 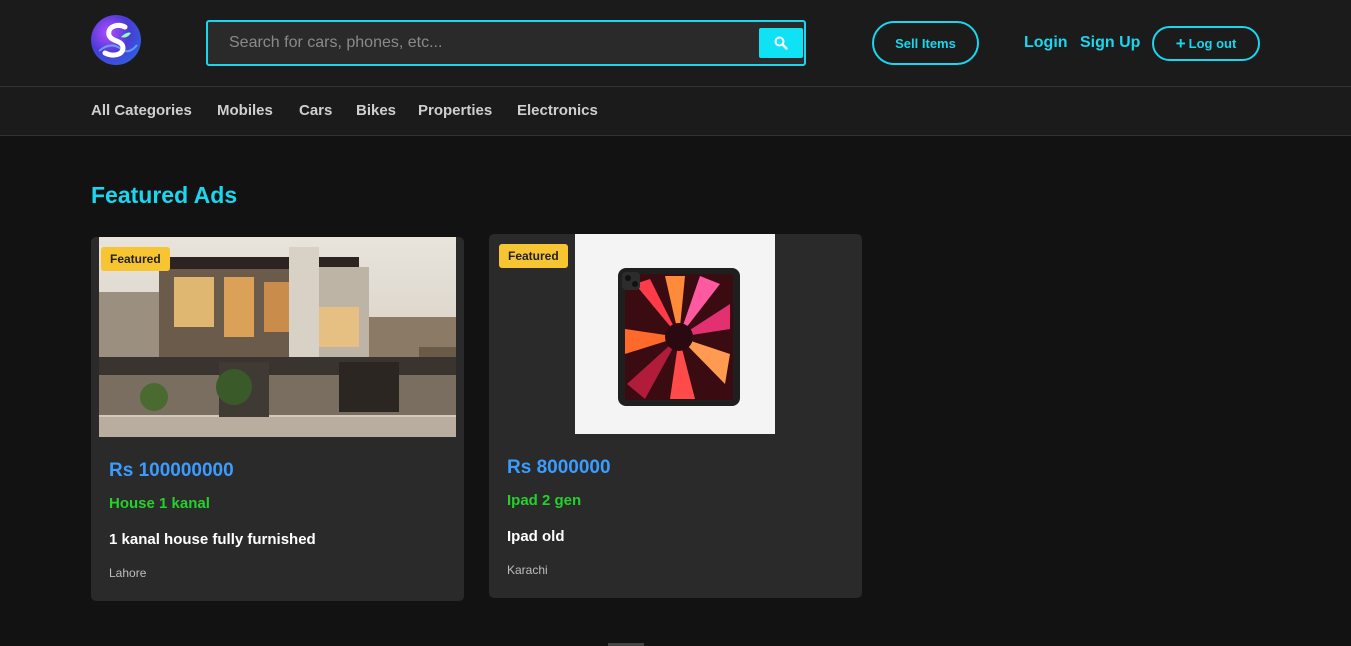 What do you see at coordinates (925, 43) in the screenshot?
I see `sell-items-button: Sell Items` at bounding box center [925, 43].